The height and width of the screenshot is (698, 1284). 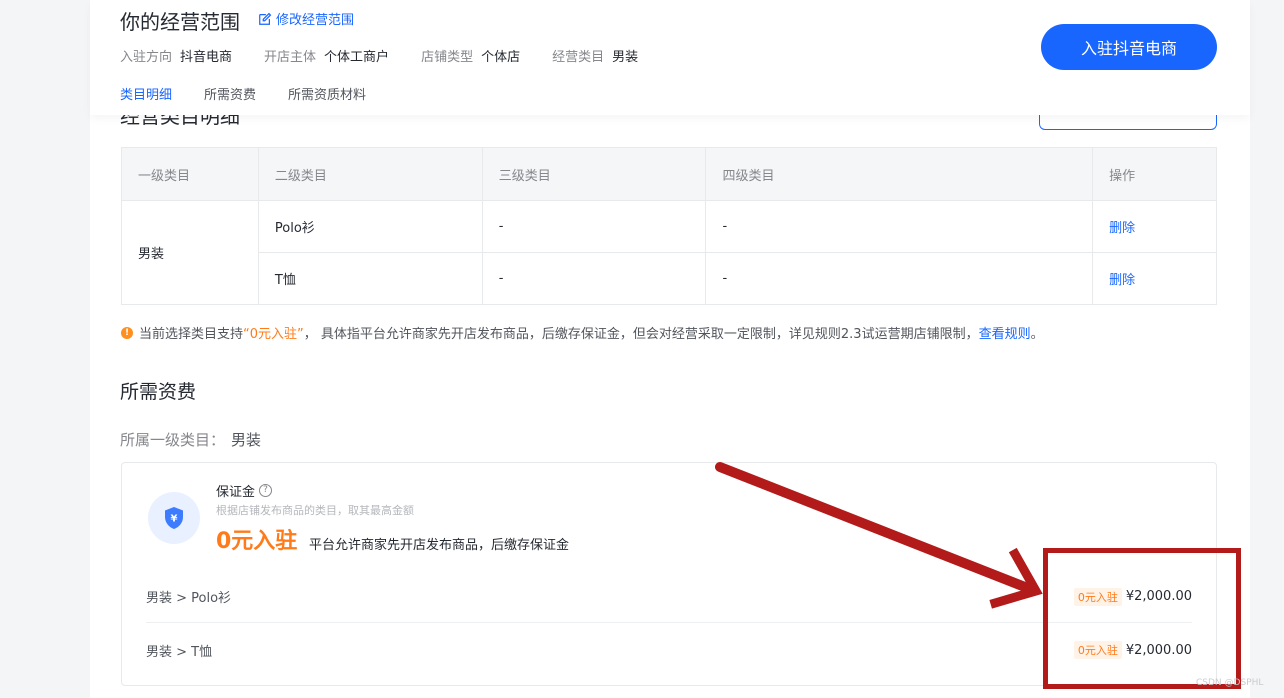 I want to click on level2-cell: Polo衫, so click(x=370, y=226).